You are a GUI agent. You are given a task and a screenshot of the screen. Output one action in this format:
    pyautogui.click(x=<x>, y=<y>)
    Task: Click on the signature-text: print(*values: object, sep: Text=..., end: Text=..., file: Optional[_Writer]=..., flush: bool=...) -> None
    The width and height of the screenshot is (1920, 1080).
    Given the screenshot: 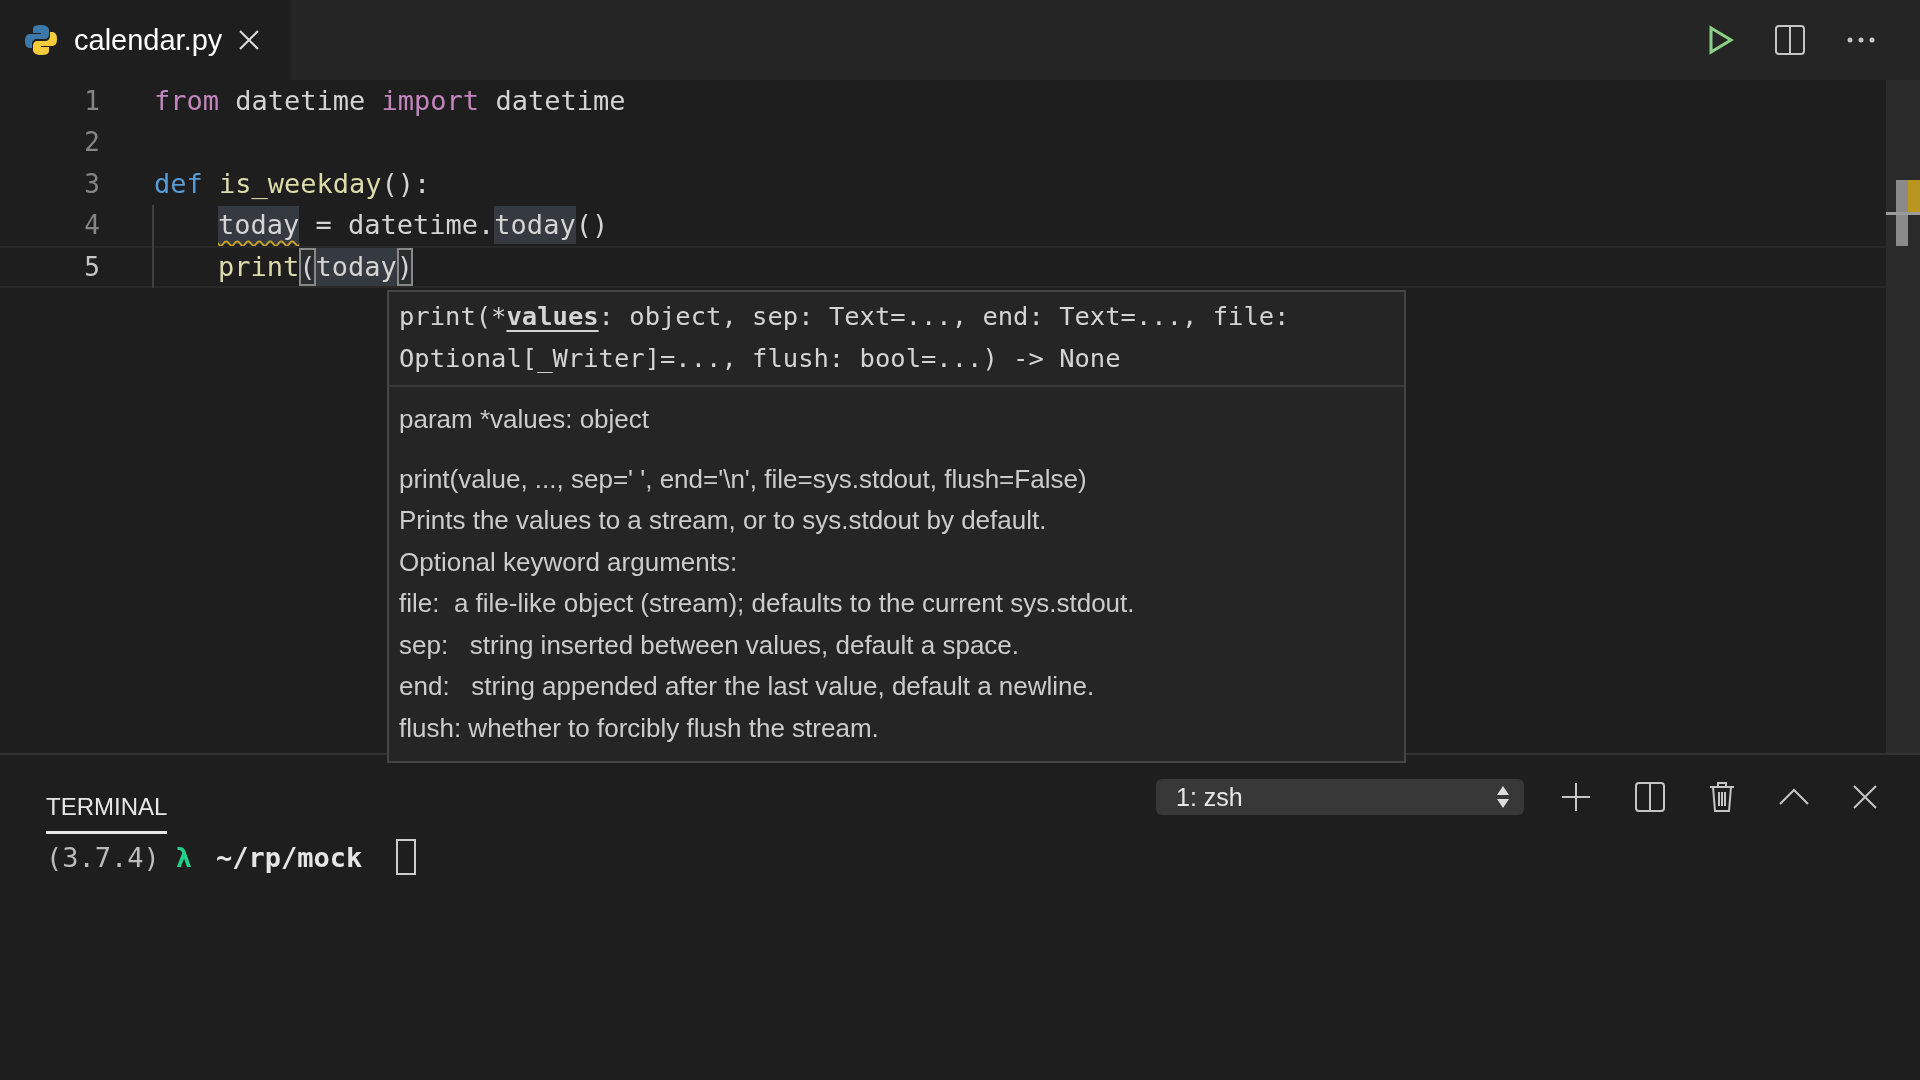 What is the action you would take?
    pyautogui.click(x=896, y=339)
    